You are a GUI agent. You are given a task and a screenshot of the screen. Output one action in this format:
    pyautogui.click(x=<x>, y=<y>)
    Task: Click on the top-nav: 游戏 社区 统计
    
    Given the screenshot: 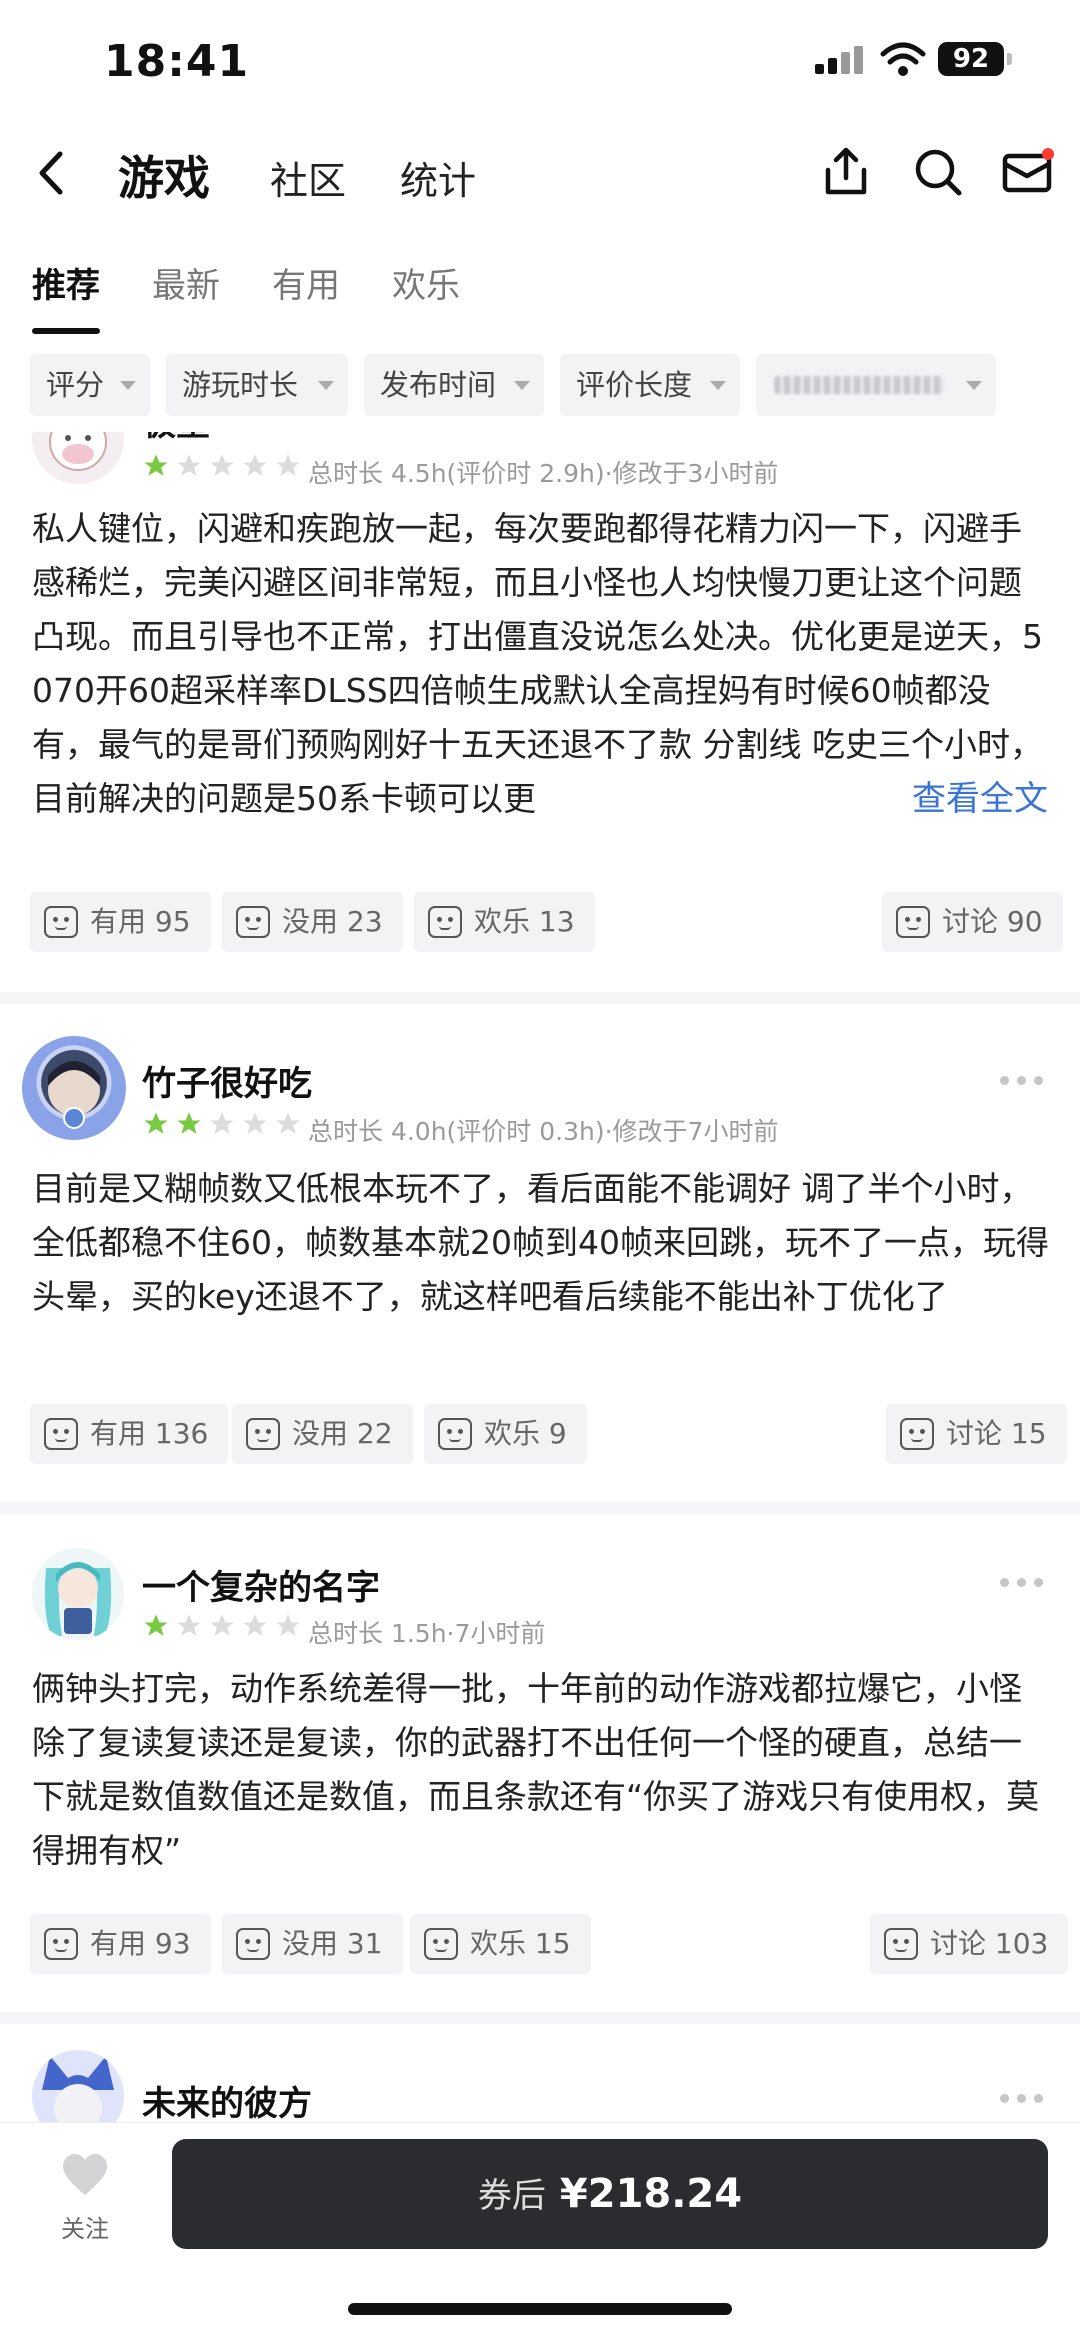 What is the action you would take?
    pyautogui.click(x=540, y=174)
    